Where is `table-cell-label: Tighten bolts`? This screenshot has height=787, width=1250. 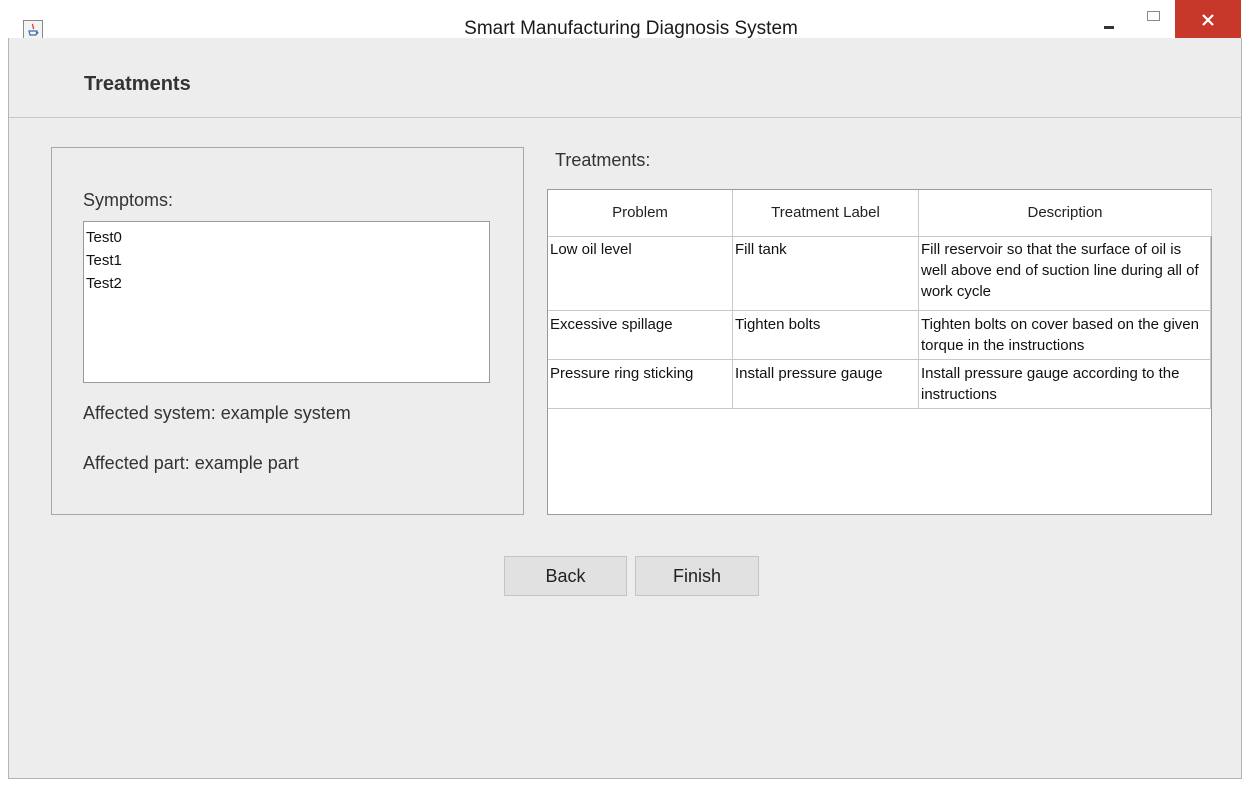
table-cell-label: Tighten bolts is located at coordinates (826, 335).